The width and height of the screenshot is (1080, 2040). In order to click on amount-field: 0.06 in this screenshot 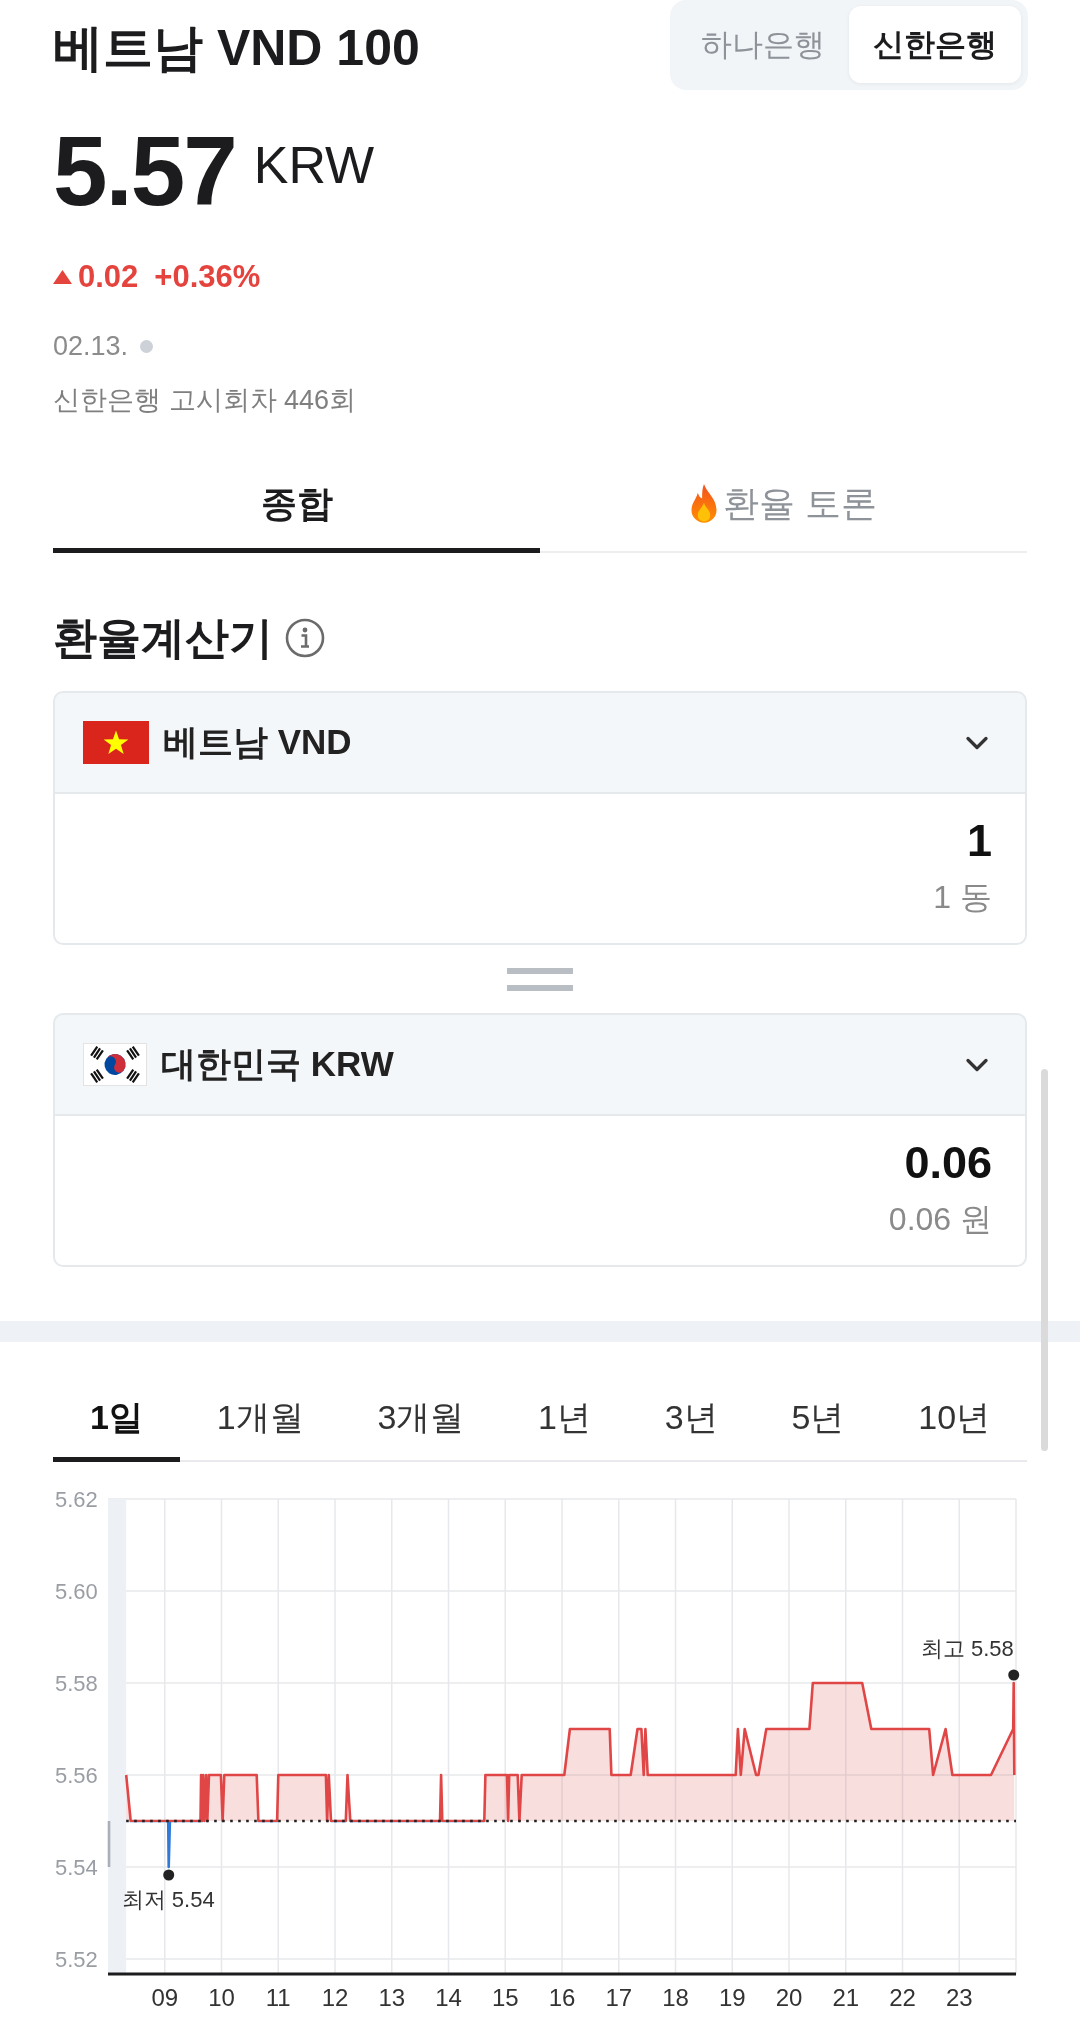, I will do `click(540, 1163)`.